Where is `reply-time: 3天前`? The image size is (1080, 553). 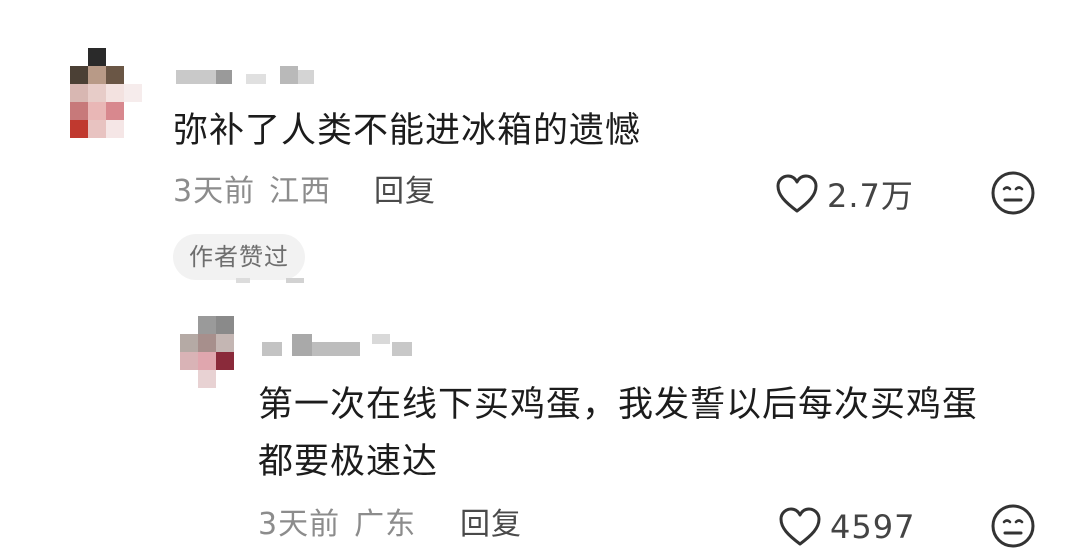 reply-time: 3天前 is located at coordinates (299, 524).